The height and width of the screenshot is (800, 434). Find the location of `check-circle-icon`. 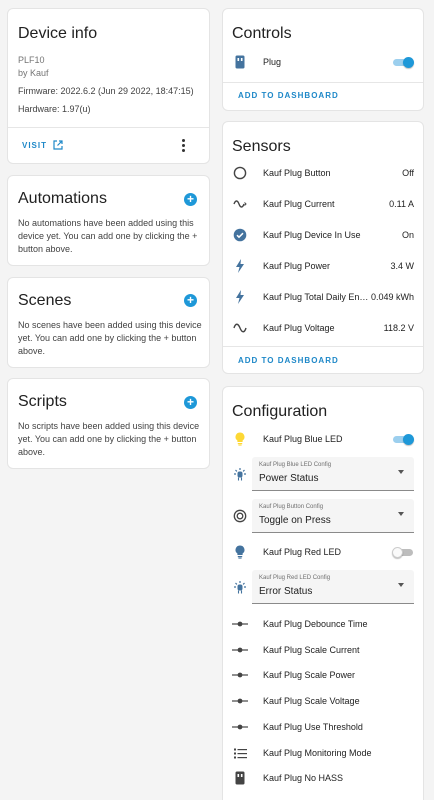

check-circle-icon is located at coordinates (240, 235).